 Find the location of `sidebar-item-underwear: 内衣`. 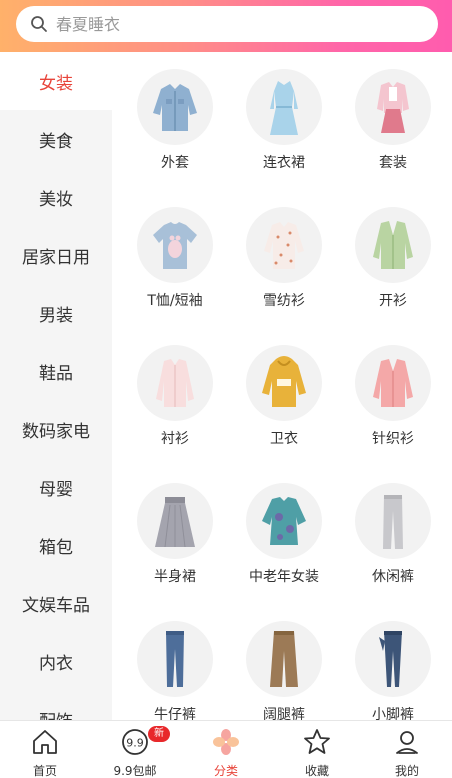

sidebar-item-underwear: 内衣 is located at coordinates (56, 661).